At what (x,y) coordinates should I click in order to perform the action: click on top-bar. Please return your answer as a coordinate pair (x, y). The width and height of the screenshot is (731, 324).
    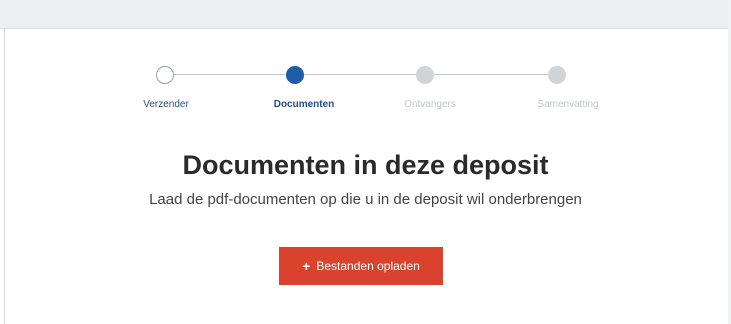
    Looking at the image, I should click on (365, 14).